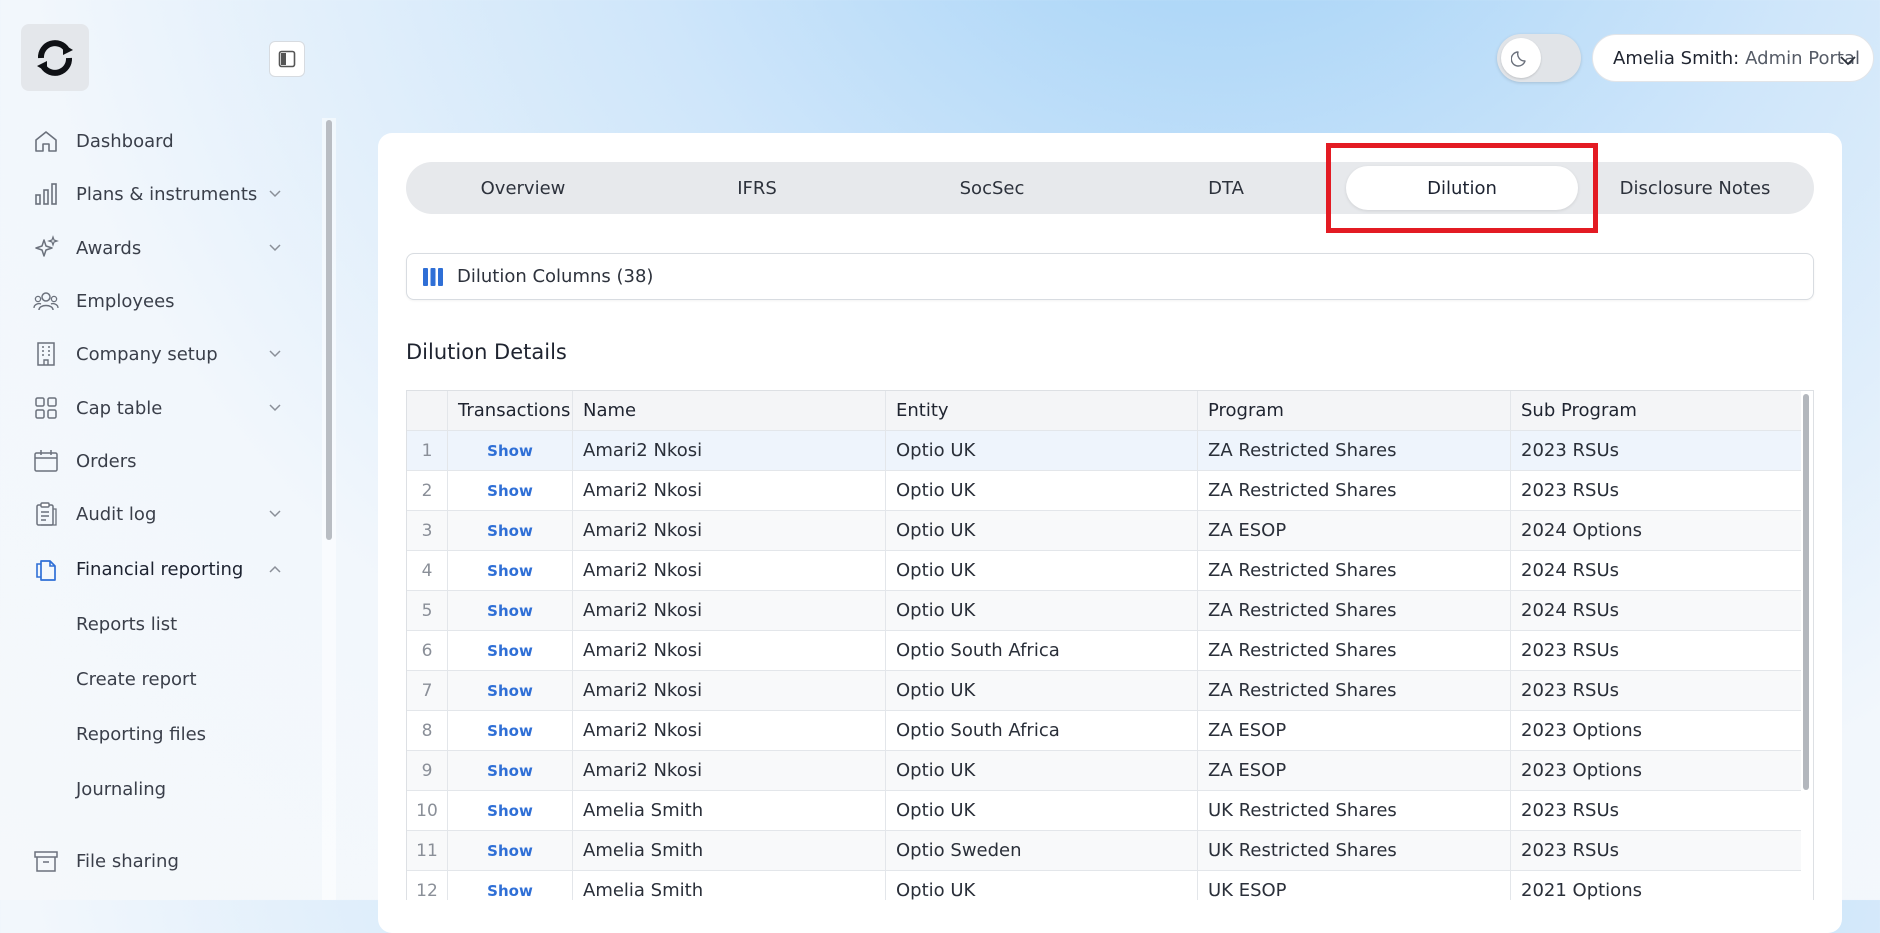  I want to click on clipboard-icon, so click(46, 514).